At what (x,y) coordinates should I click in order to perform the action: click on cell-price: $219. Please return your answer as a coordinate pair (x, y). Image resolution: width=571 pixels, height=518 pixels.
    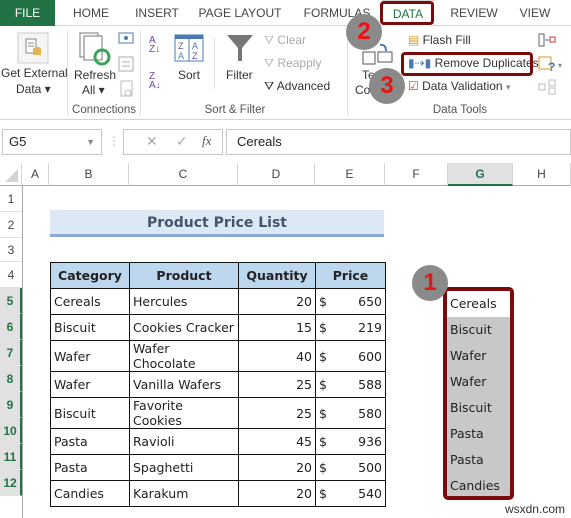
    Looking at the image, I should click on (350, 327).